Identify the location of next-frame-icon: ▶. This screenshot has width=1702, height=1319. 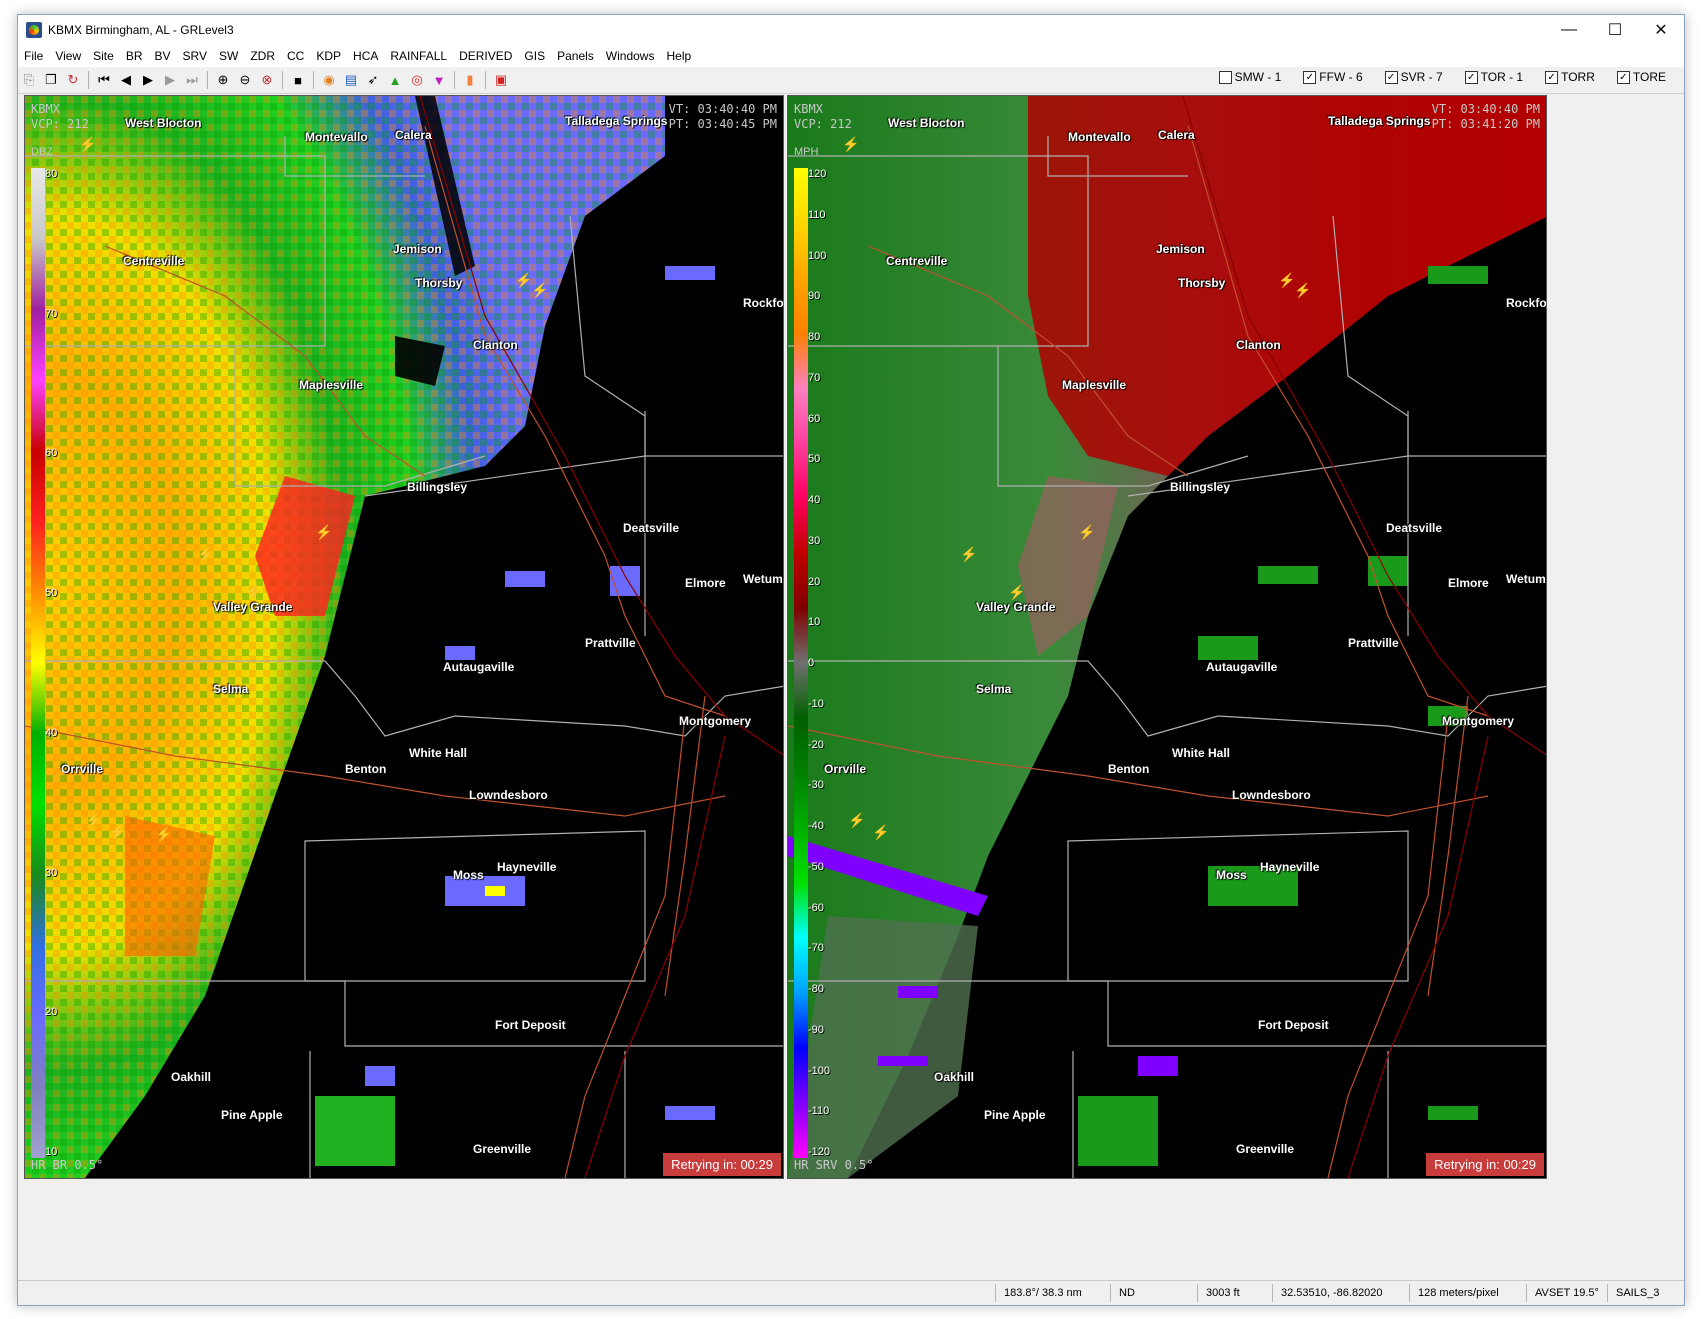
(170, 80).